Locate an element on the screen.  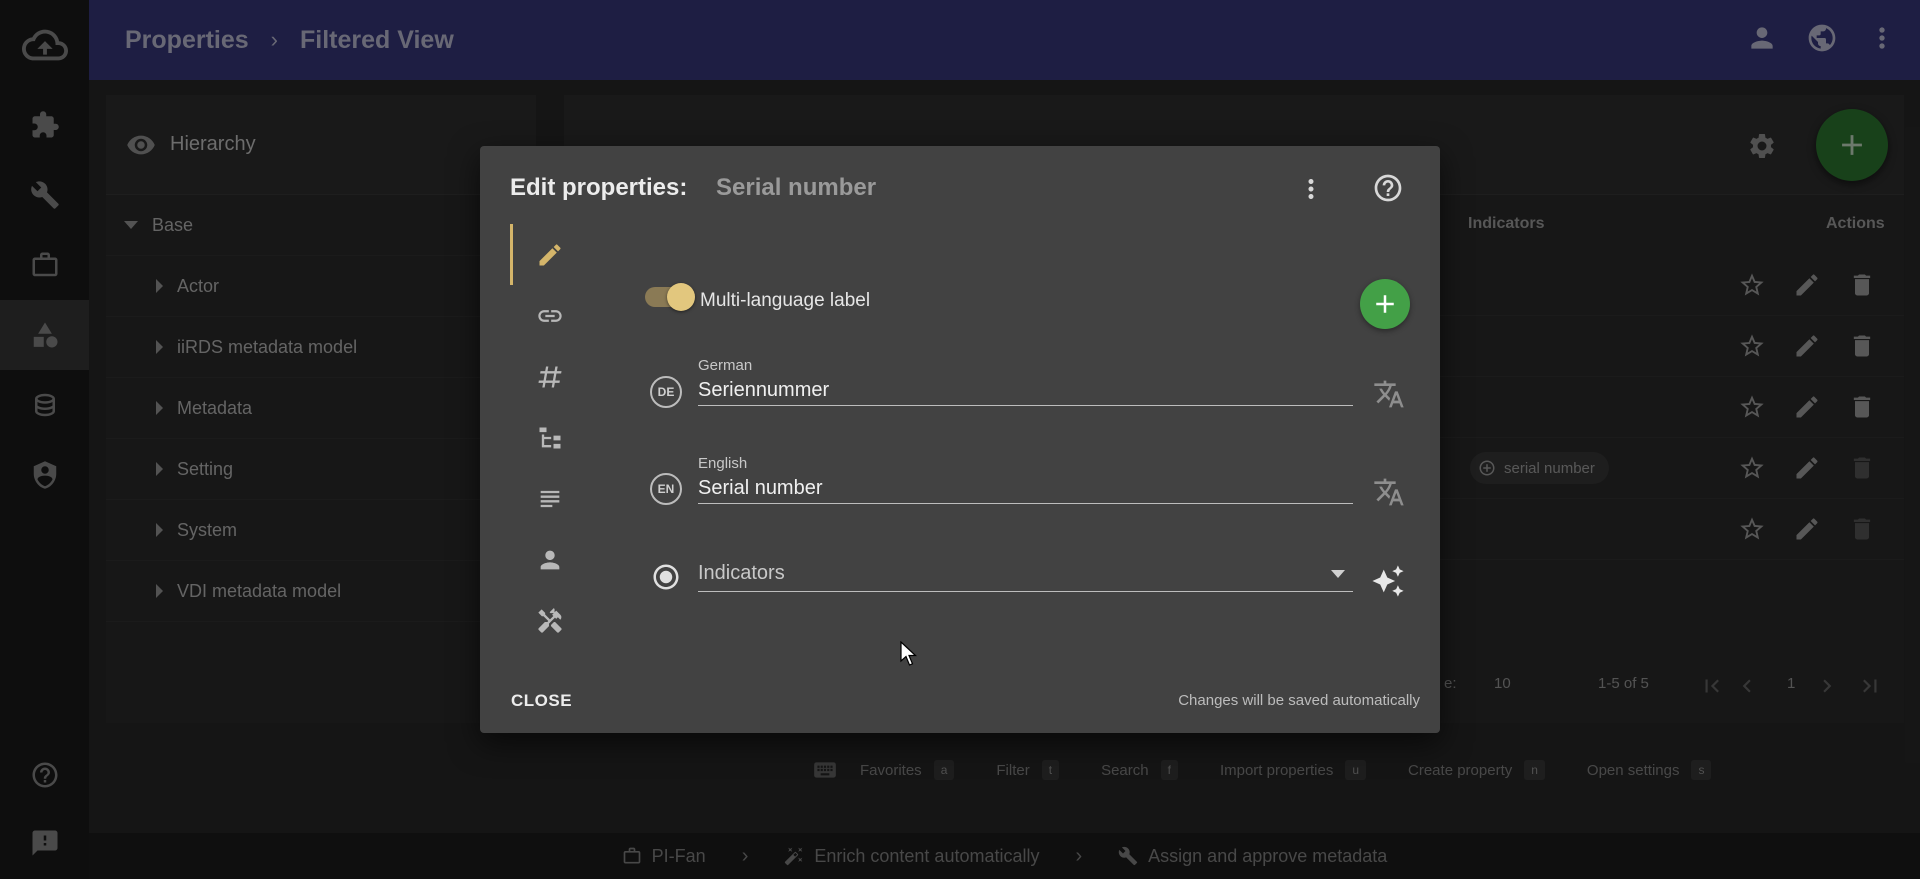
autosave-note: Changes will be saved automatically is located at coordinates (1299, 700).